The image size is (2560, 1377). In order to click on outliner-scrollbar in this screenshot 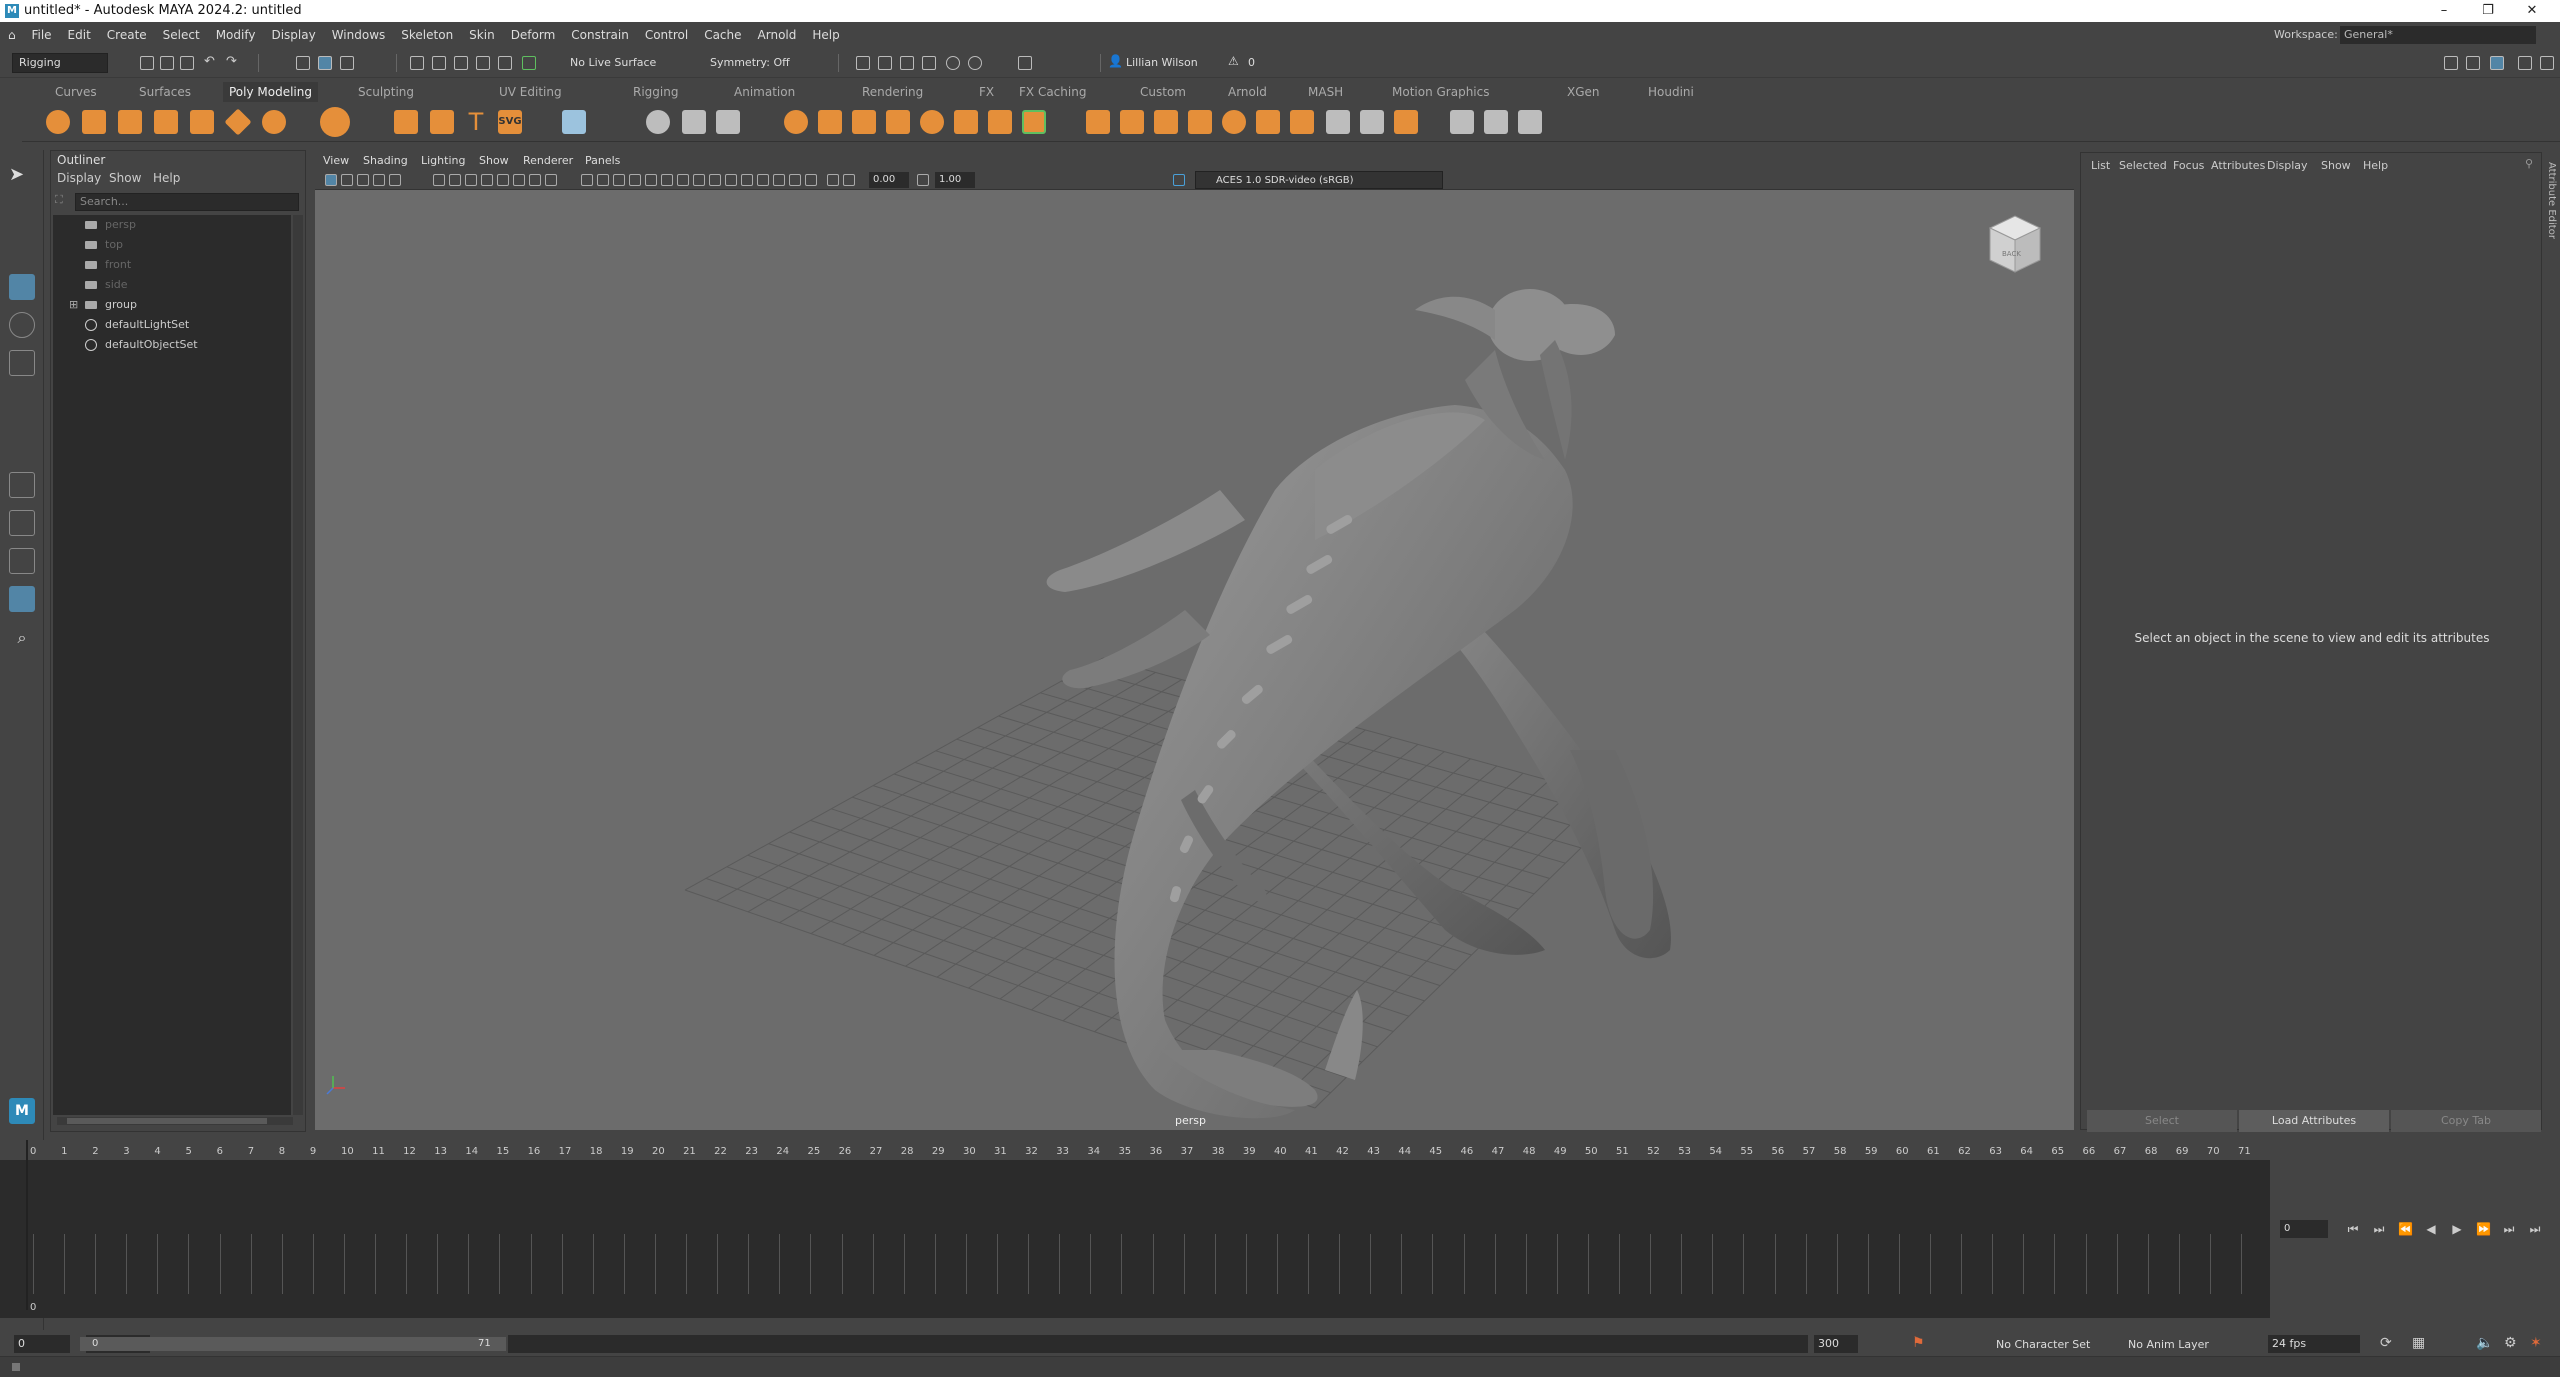, I will do `click(298, 665)`.